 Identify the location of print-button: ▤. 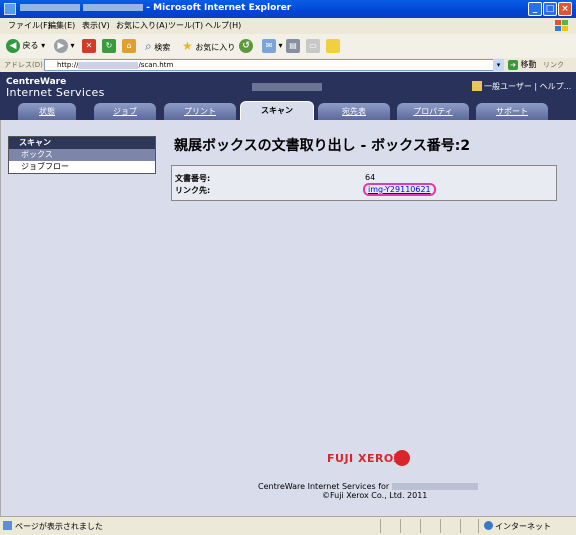
(293, 46).